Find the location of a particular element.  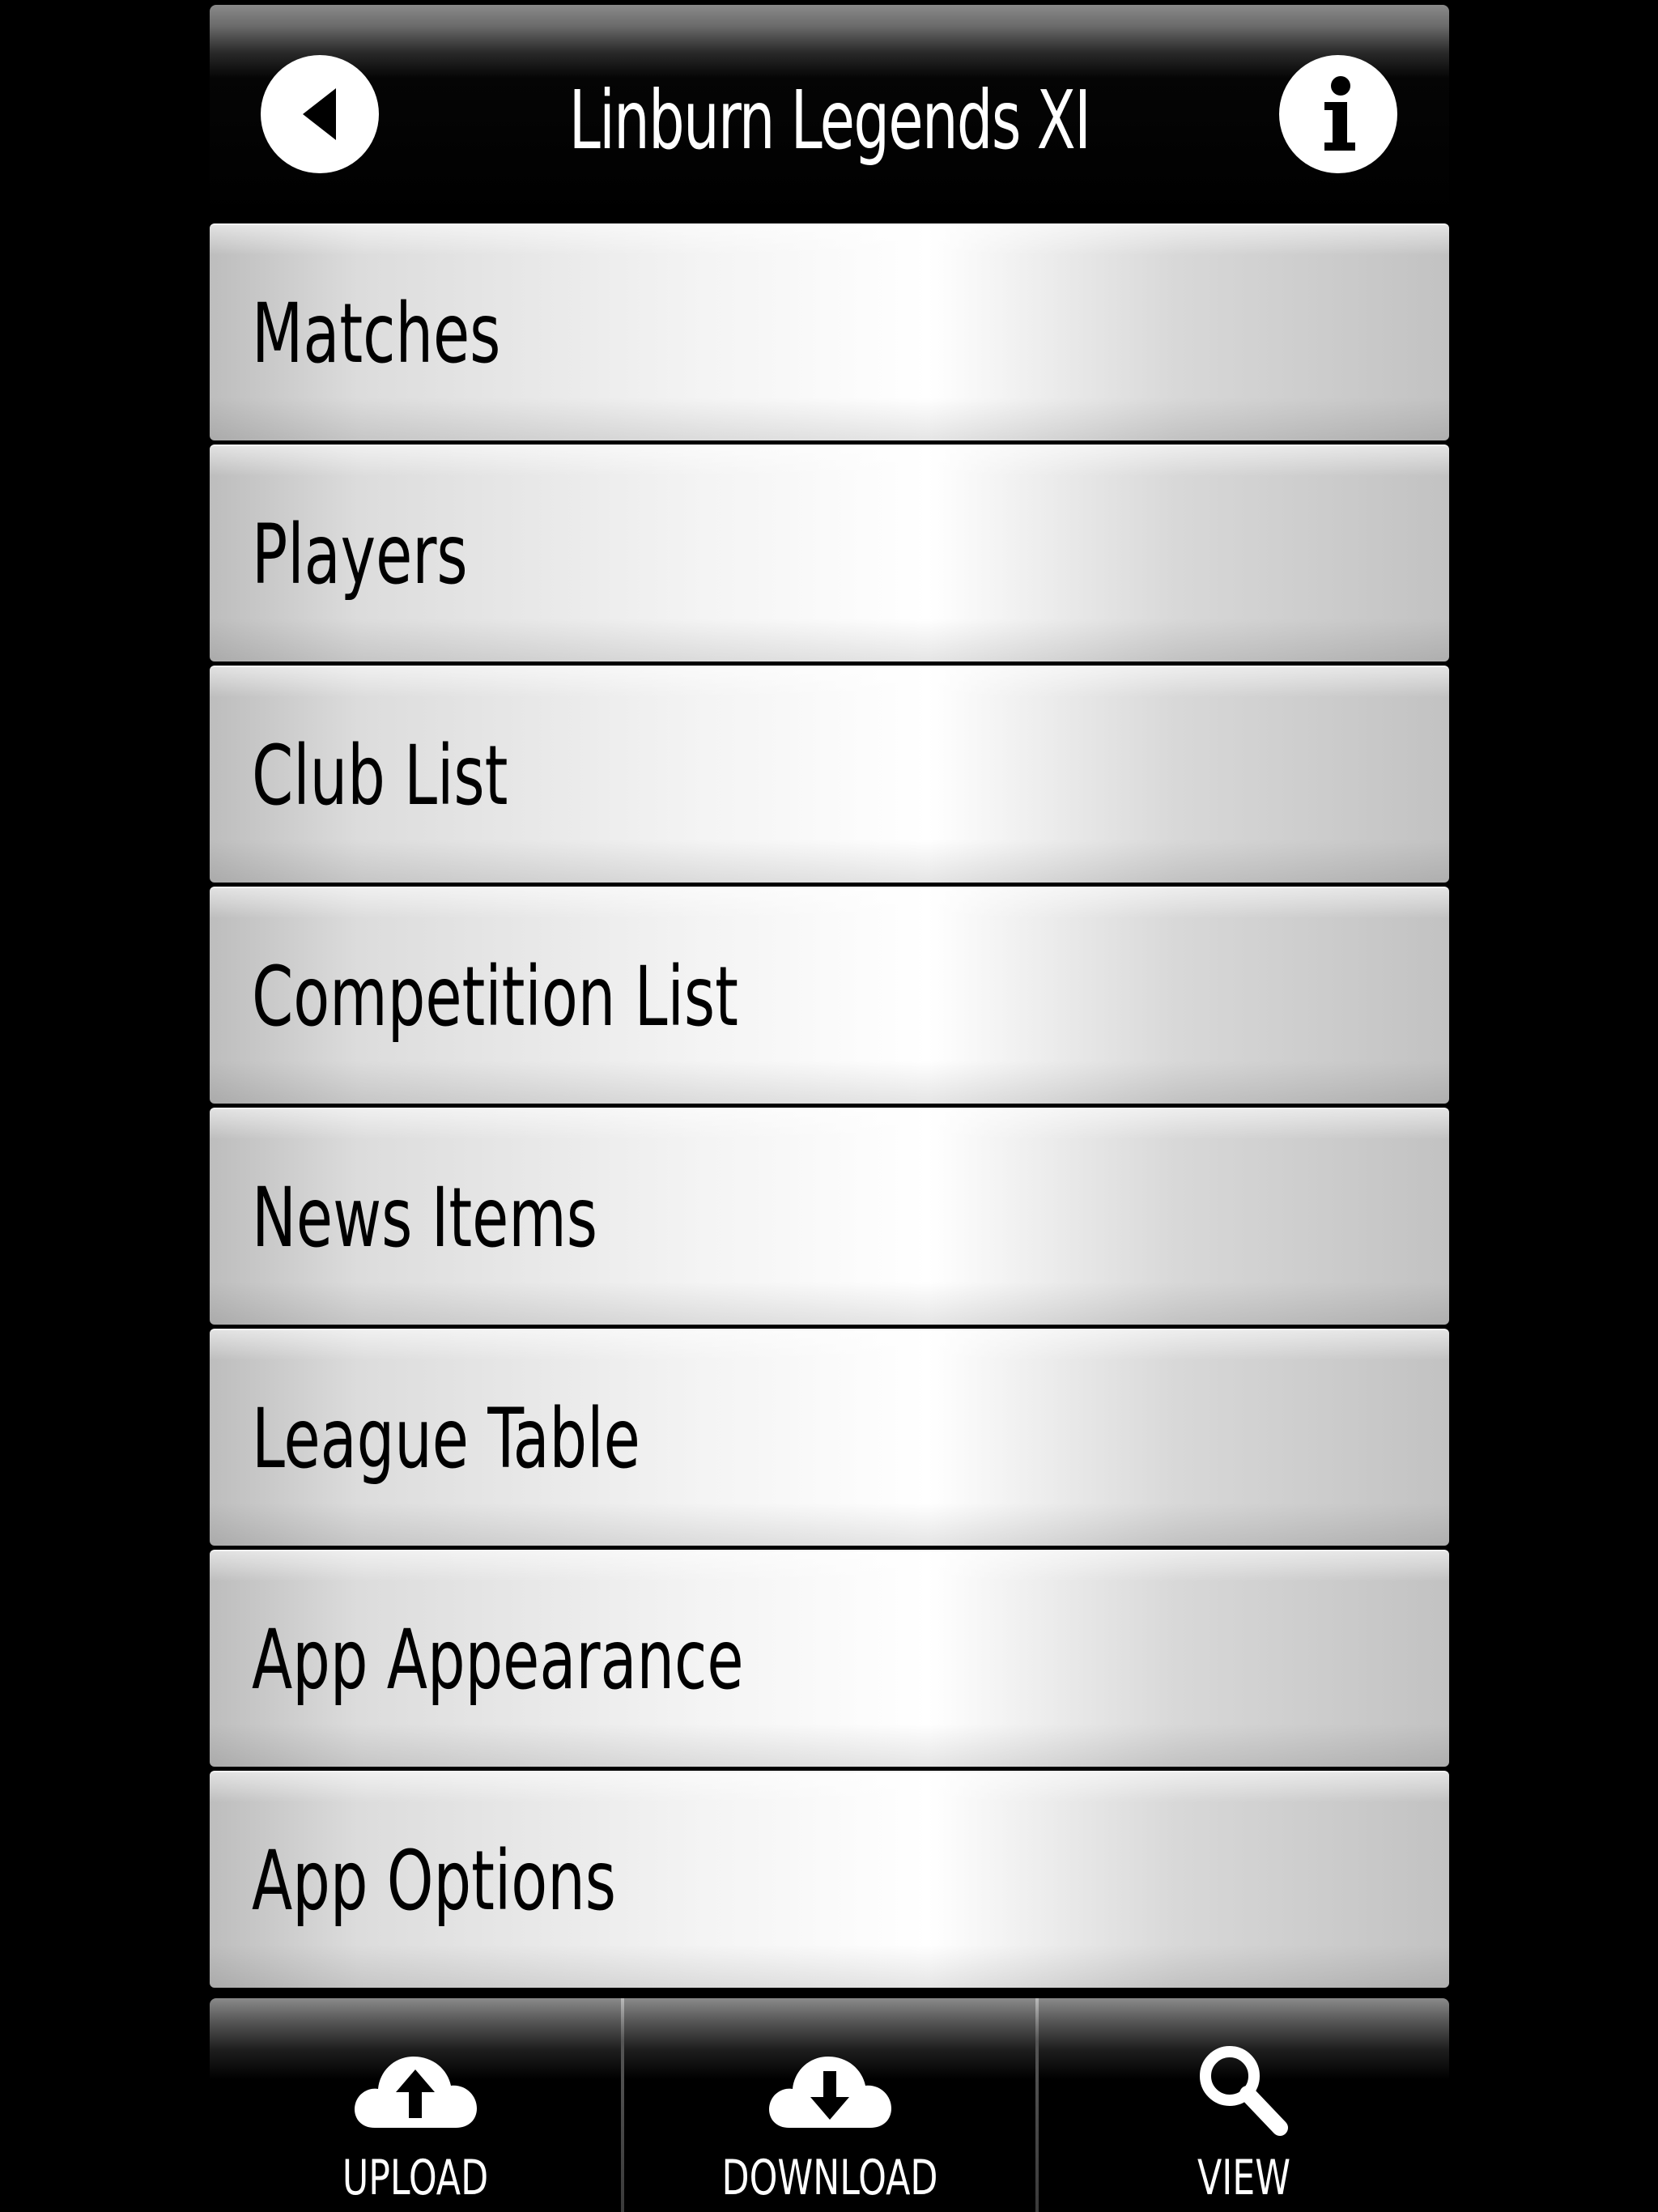

view-label: VIEW is located at coordinates (1244, 2178).